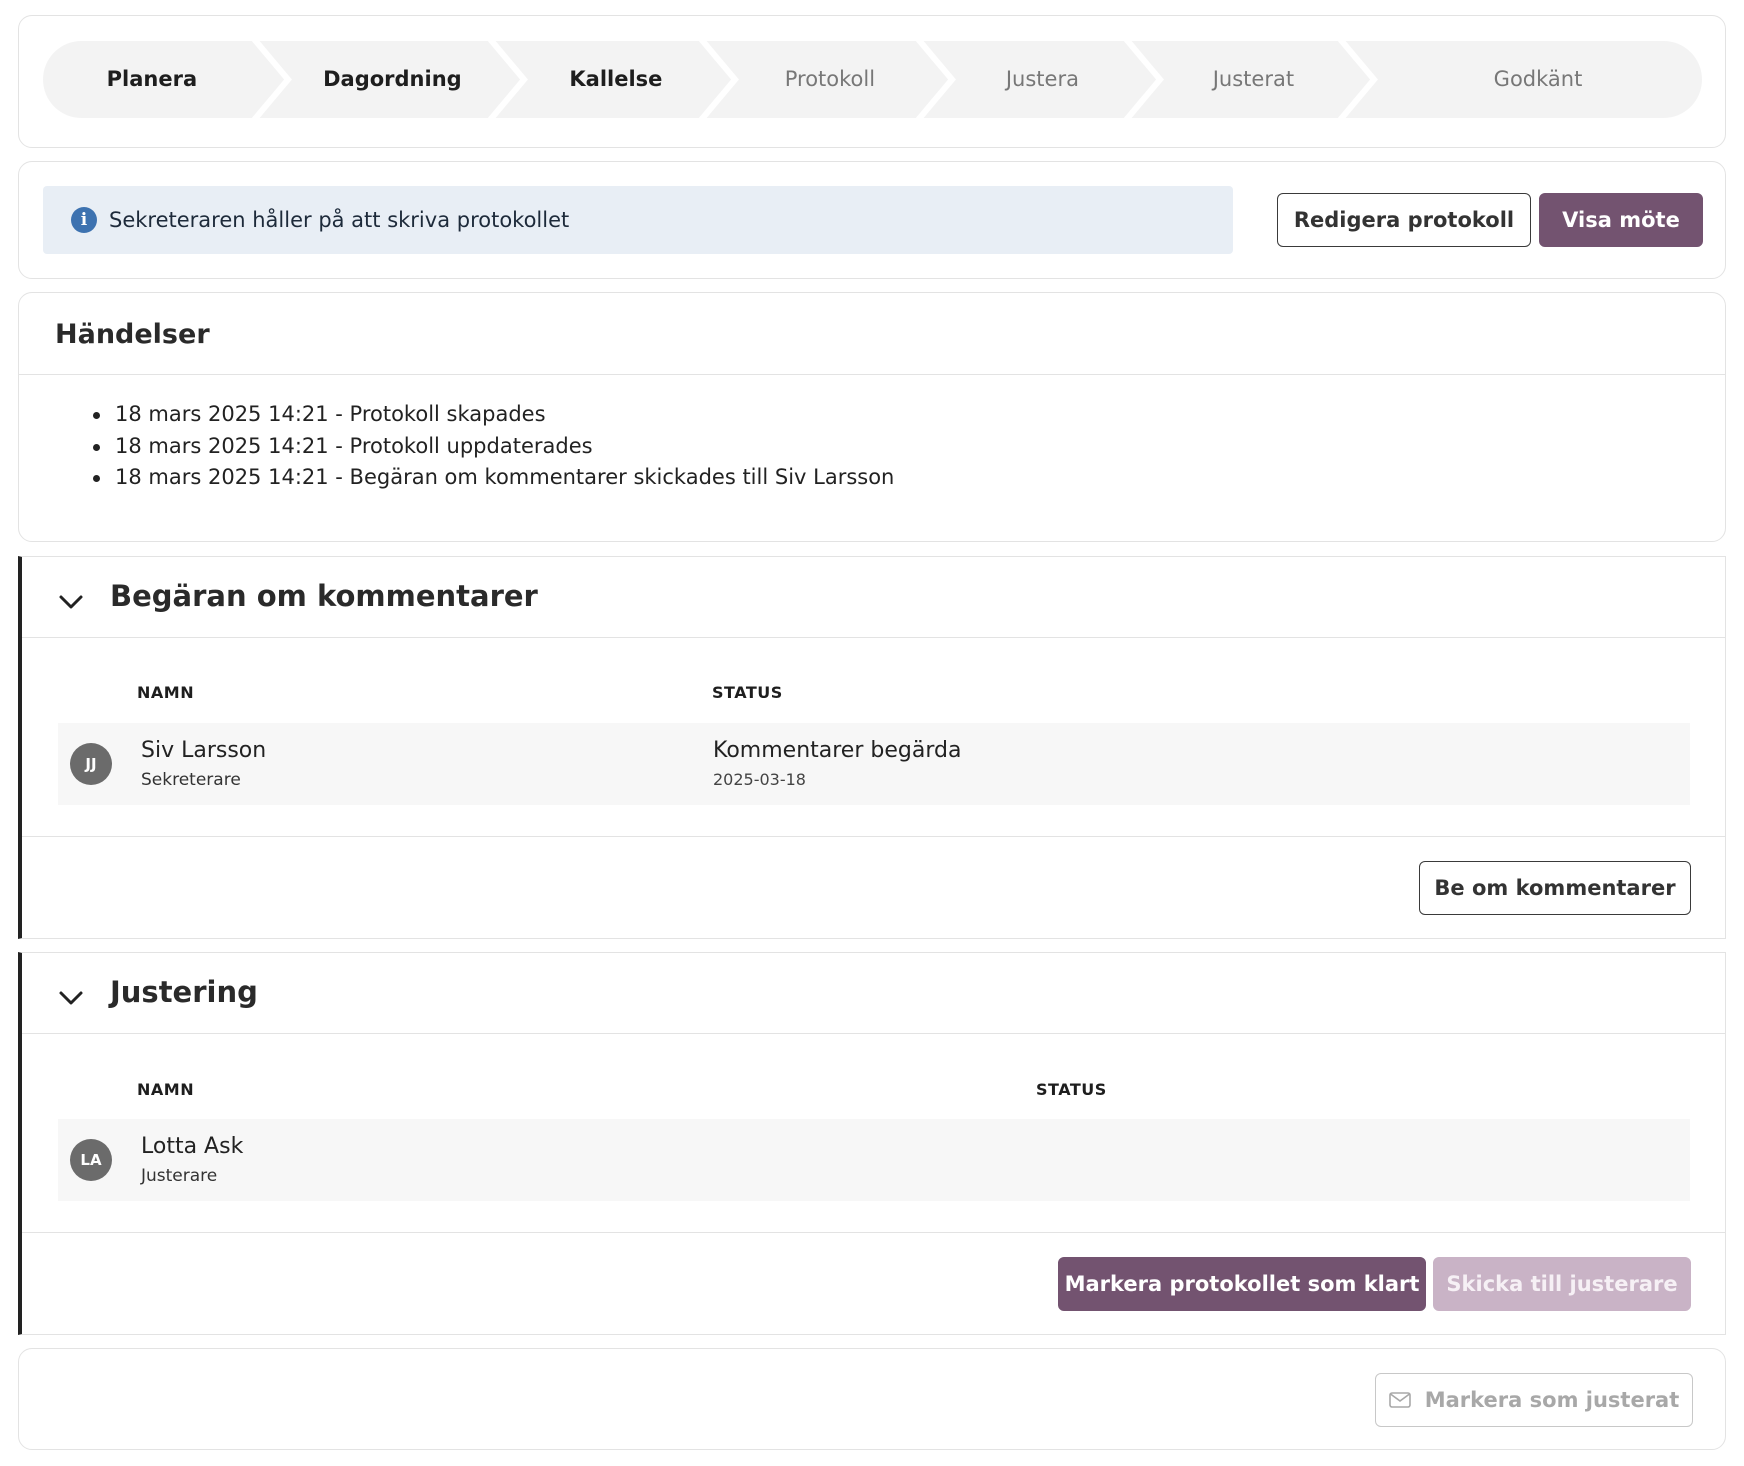 This screenshot has height=1466, width=1744. I want to click on adjustment-footer-divider, so click(873, 1232).